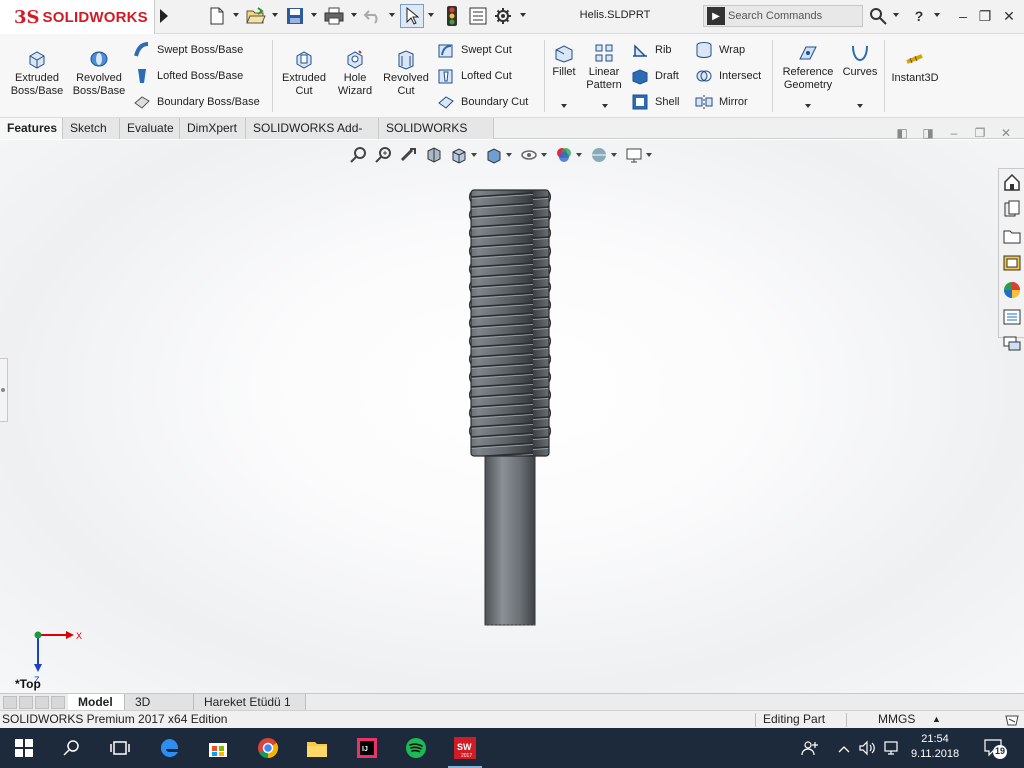 The width and height of the screenshot is (1024, 768). Describe the element at coordinates (218, 748) in the screenshot. I see `microsoft-store-icon` at that location.